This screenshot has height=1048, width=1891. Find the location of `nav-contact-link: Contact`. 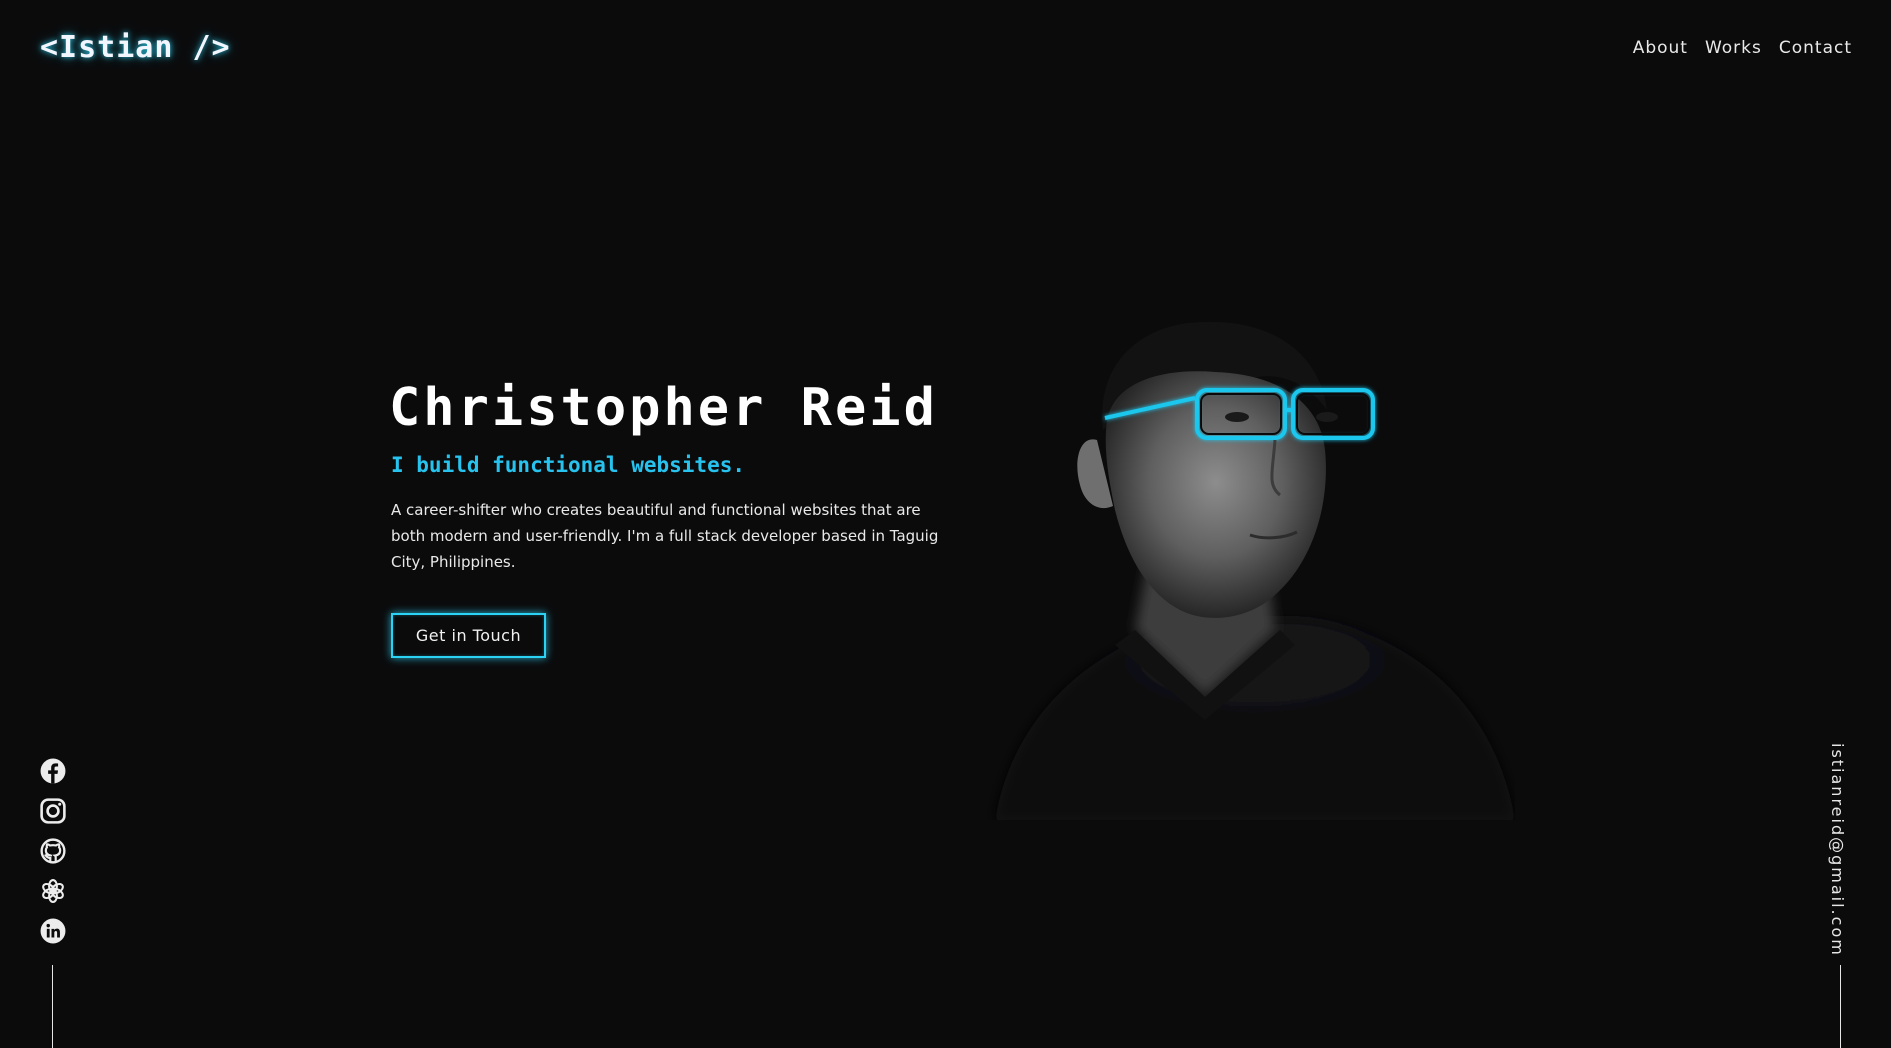

nav-contact-link: Contact is located at coordinates (1815, 48).